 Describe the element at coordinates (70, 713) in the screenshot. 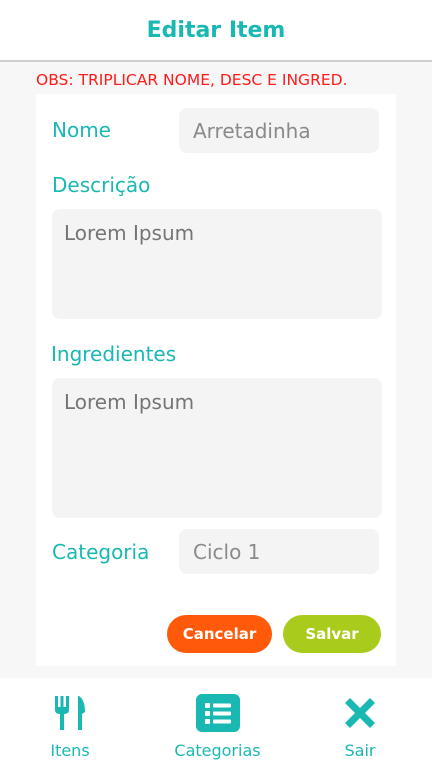

I see `utensils-icon` at that location.